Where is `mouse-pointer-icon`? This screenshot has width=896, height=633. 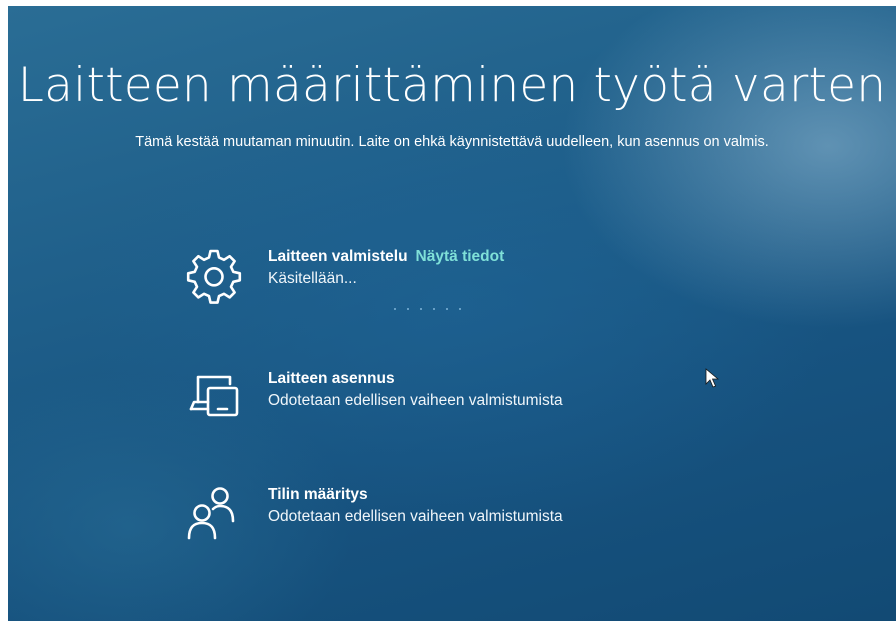 mouse-pointer-icon is located at coordinates (712, 378).